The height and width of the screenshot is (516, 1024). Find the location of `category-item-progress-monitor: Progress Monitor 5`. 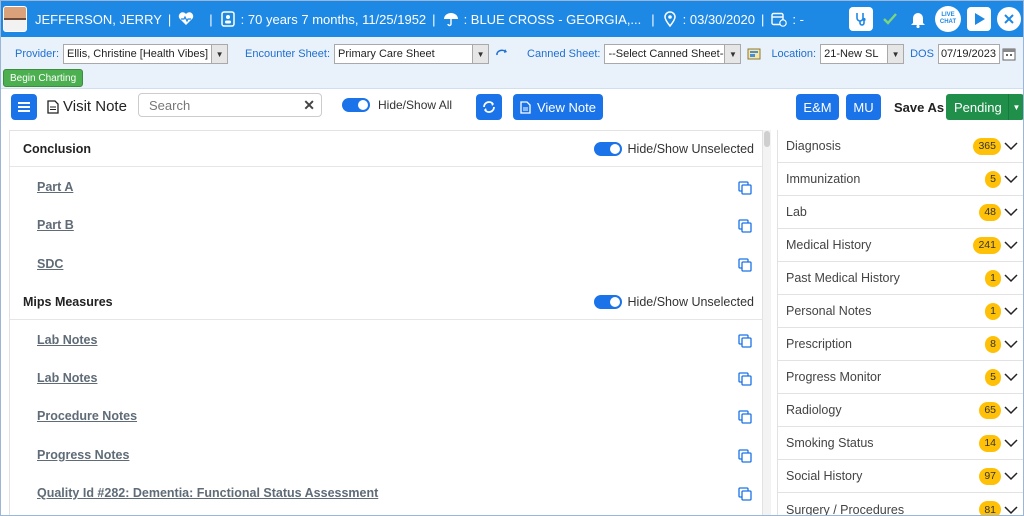

category-item-progress-monitor: Progress Monitor 5 is located at coordinates (900, 377).